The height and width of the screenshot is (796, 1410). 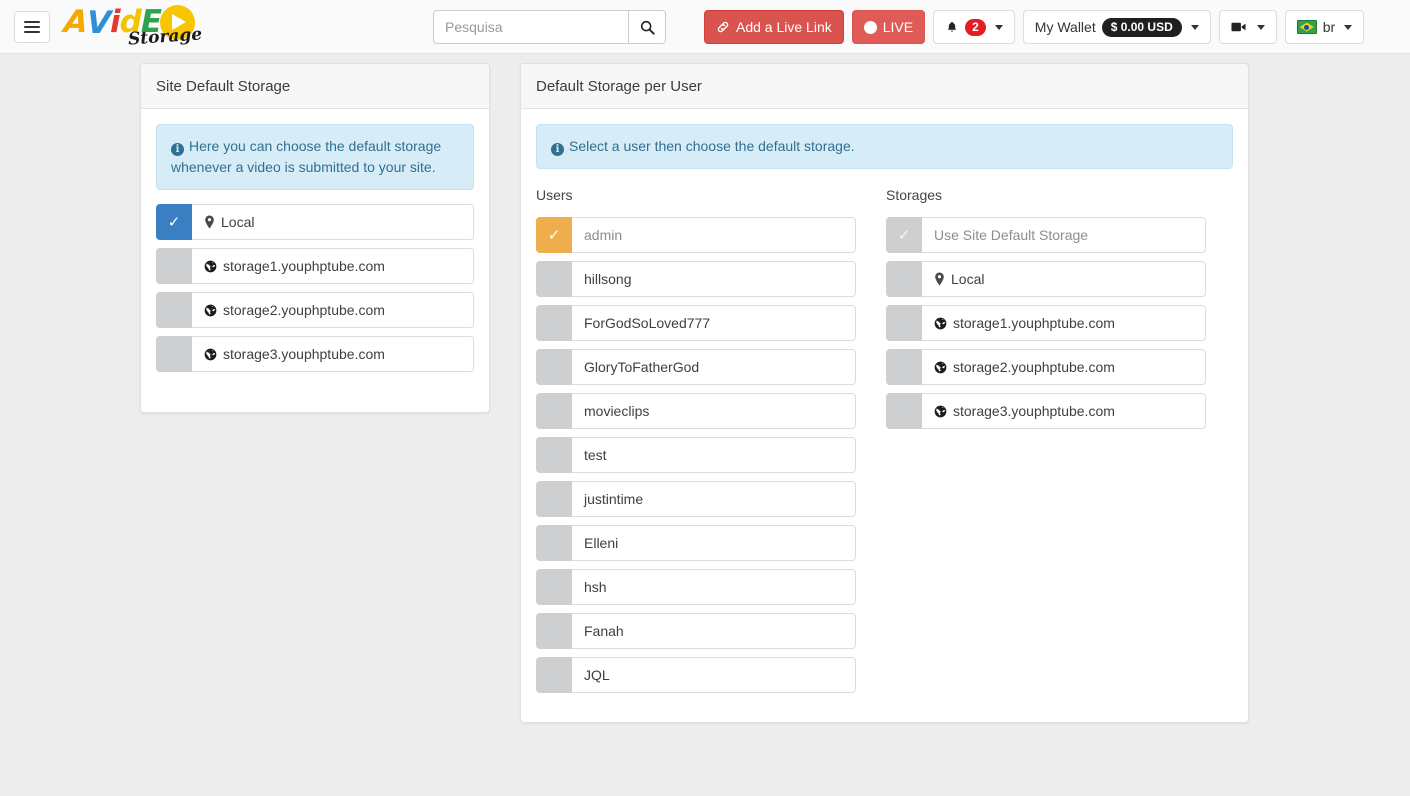 I want to click on user-item-row: ForGodSoLoved777, so click(x=696, y=323).